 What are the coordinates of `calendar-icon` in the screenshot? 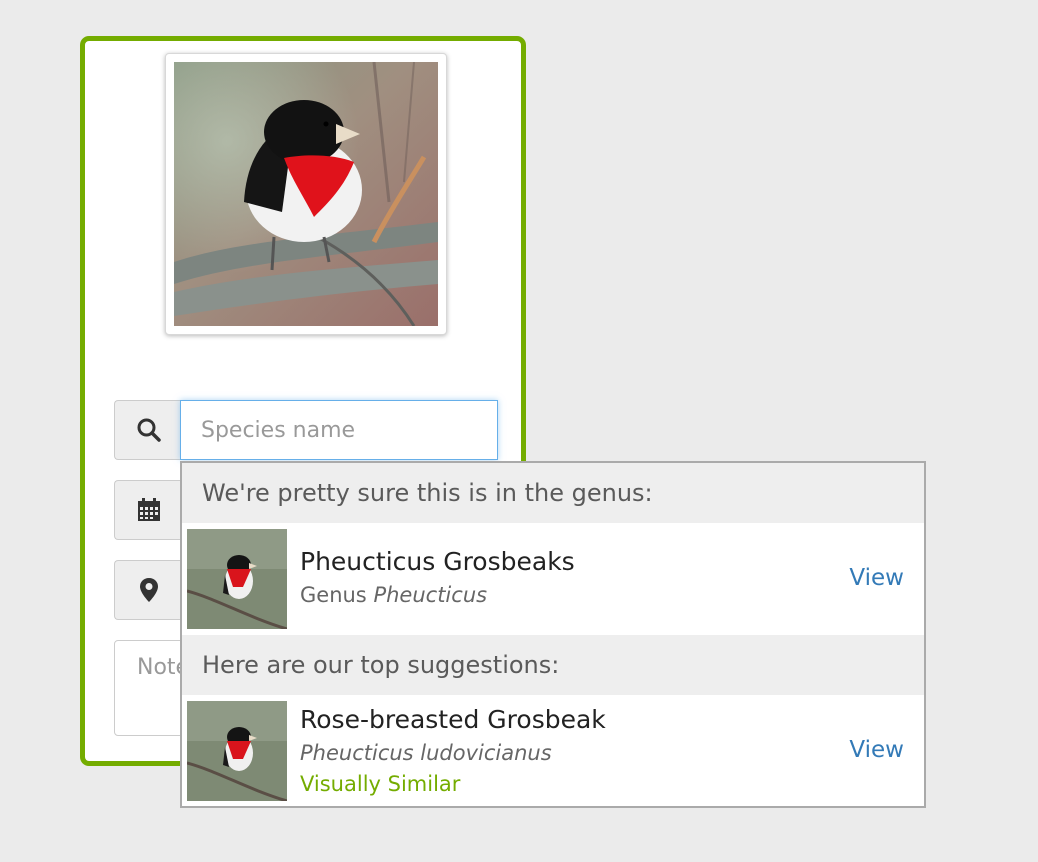 It's located at (148, 509).